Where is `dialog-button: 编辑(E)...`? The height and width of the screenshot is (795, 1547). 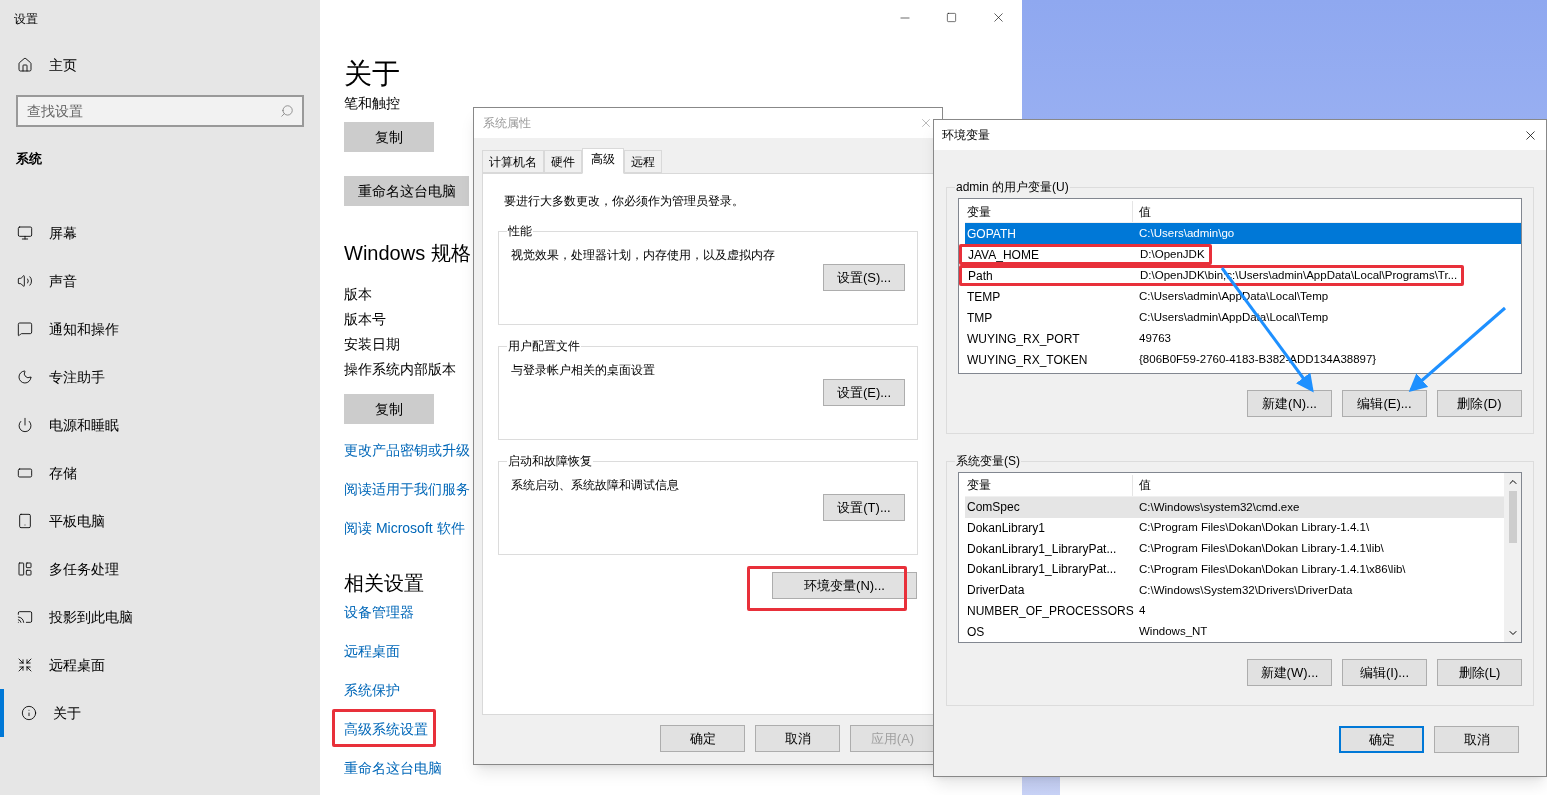 dialog-button: 编辑(E)... is located at coordinates (1384, 403).